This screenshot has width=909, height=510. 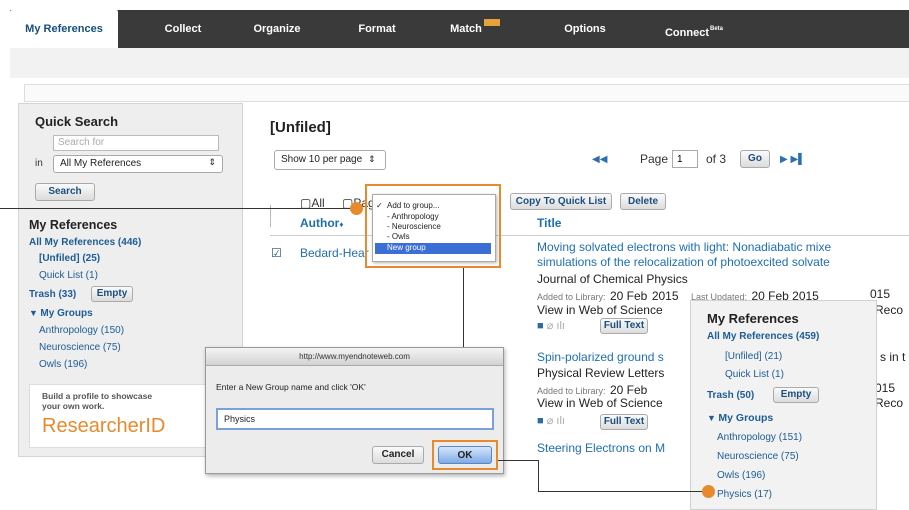 I want to click on popup-all-references: All My References (459), so click(x=763, y=336).